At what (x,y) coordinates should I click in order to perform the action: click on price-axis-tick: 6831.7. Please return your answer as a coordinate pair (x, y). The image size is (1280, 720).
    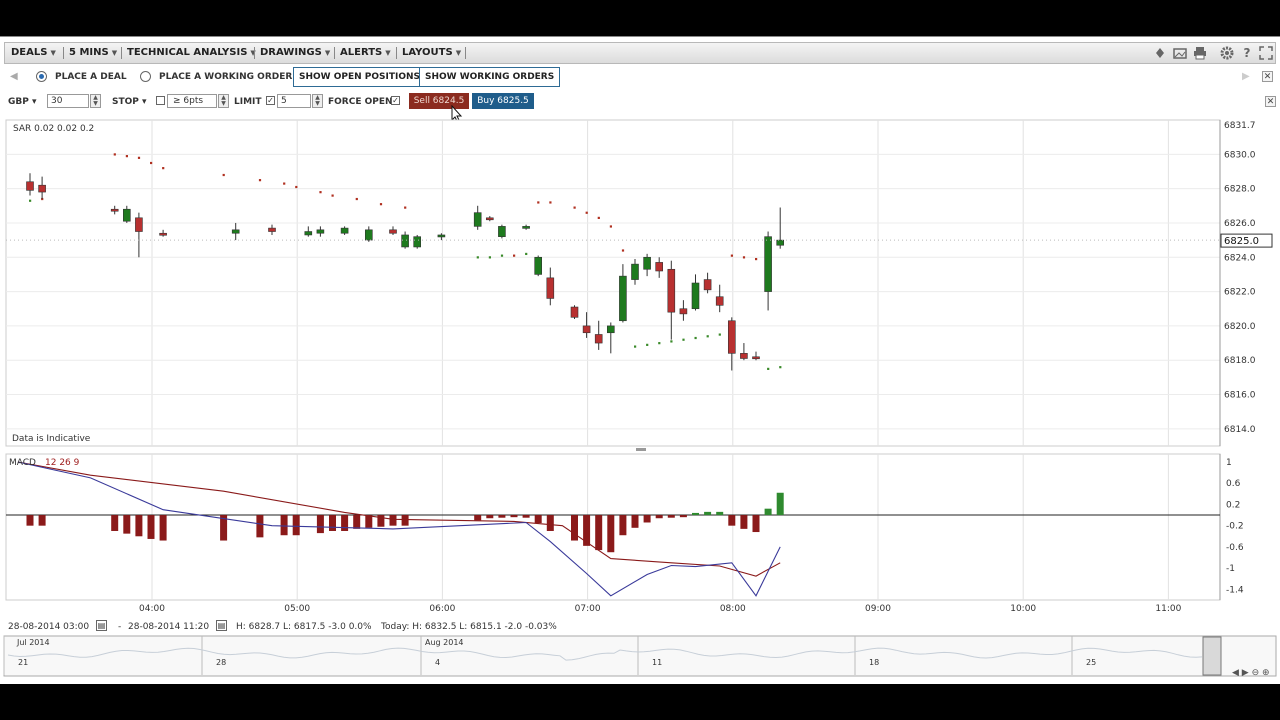
    Looking at the image, I should click on (1240, 126).